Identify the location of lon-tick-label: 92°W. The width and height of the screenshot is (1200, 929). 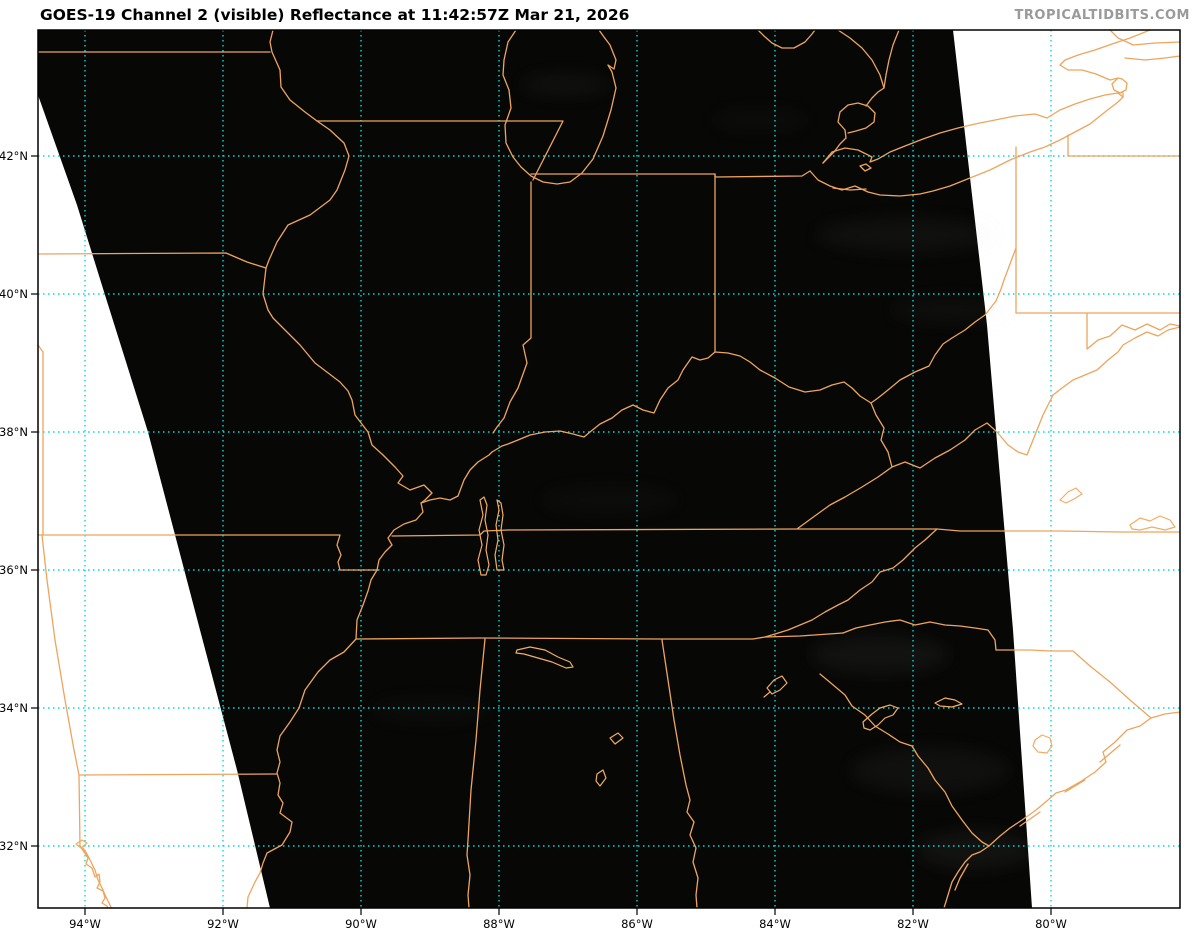
(223, 923).